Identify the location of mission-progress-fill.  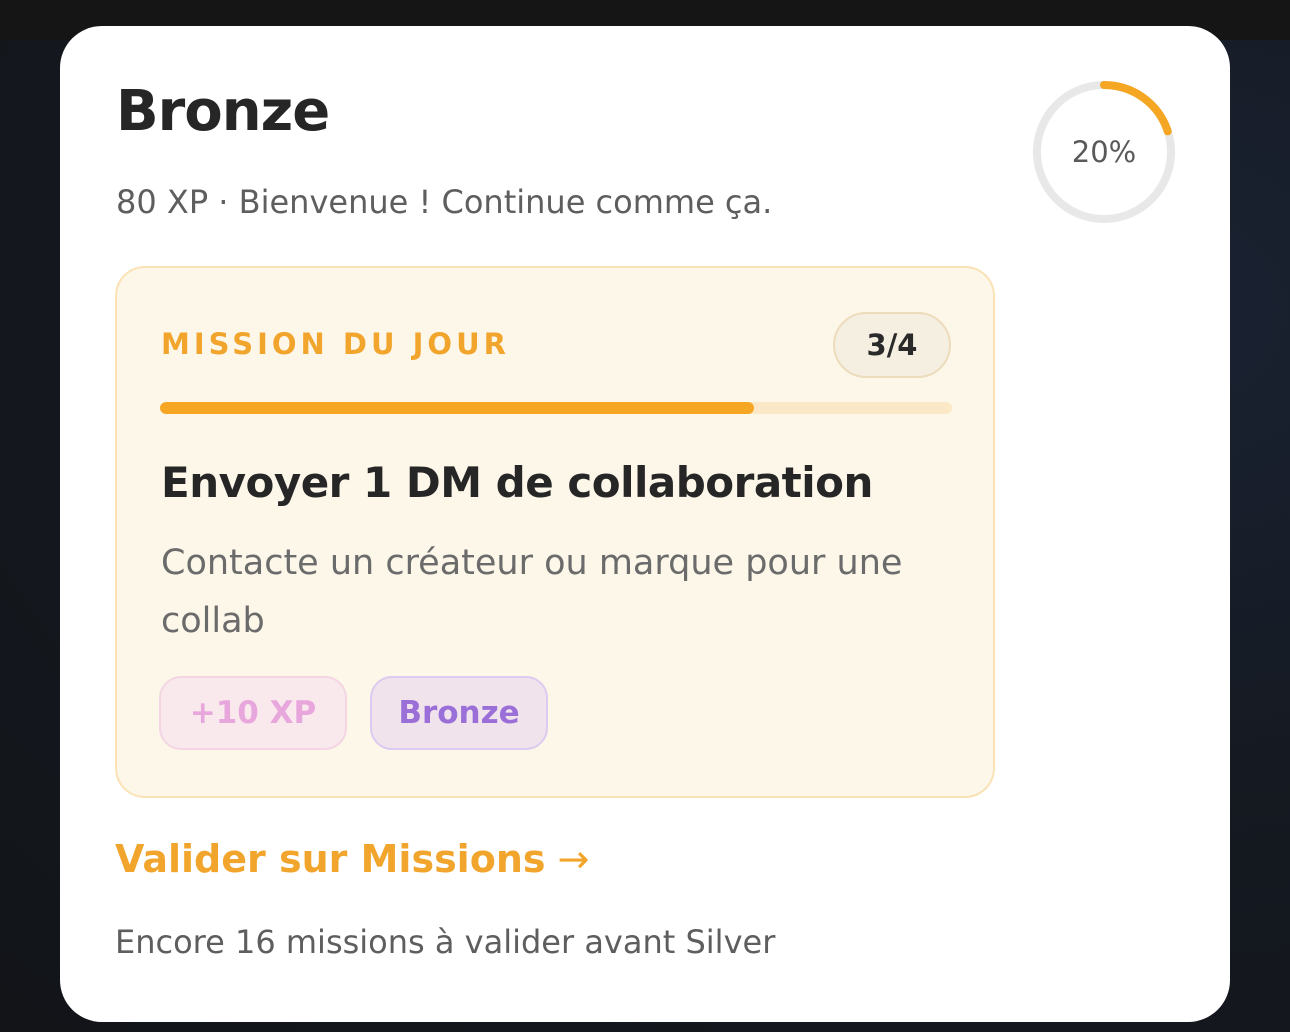
(457, 408).